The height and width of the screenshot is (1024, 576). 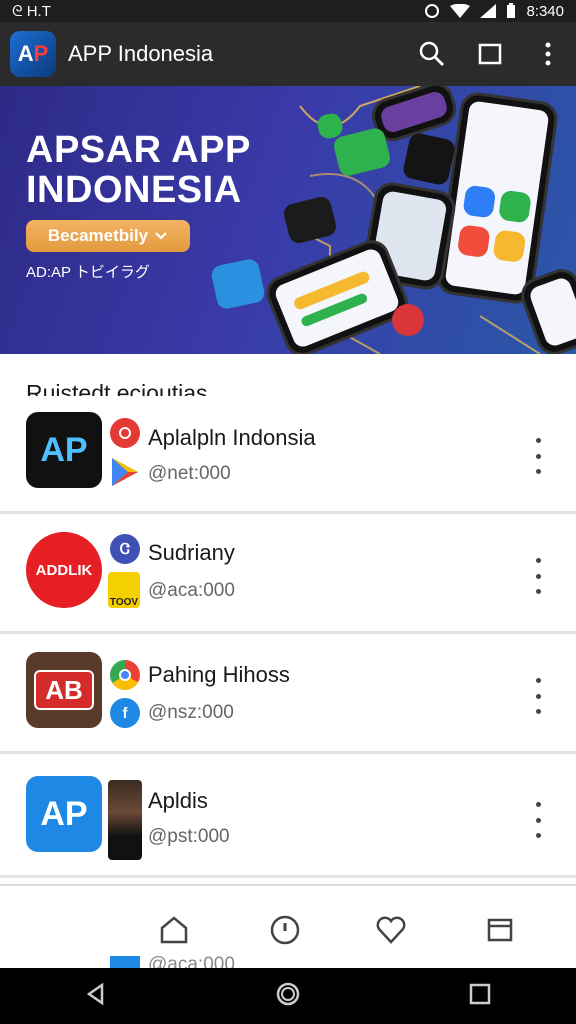 What do you see at coordinates (125, 713) in the screenshot?
I see `facebook-icon: f` at bounding box center [125, 713].